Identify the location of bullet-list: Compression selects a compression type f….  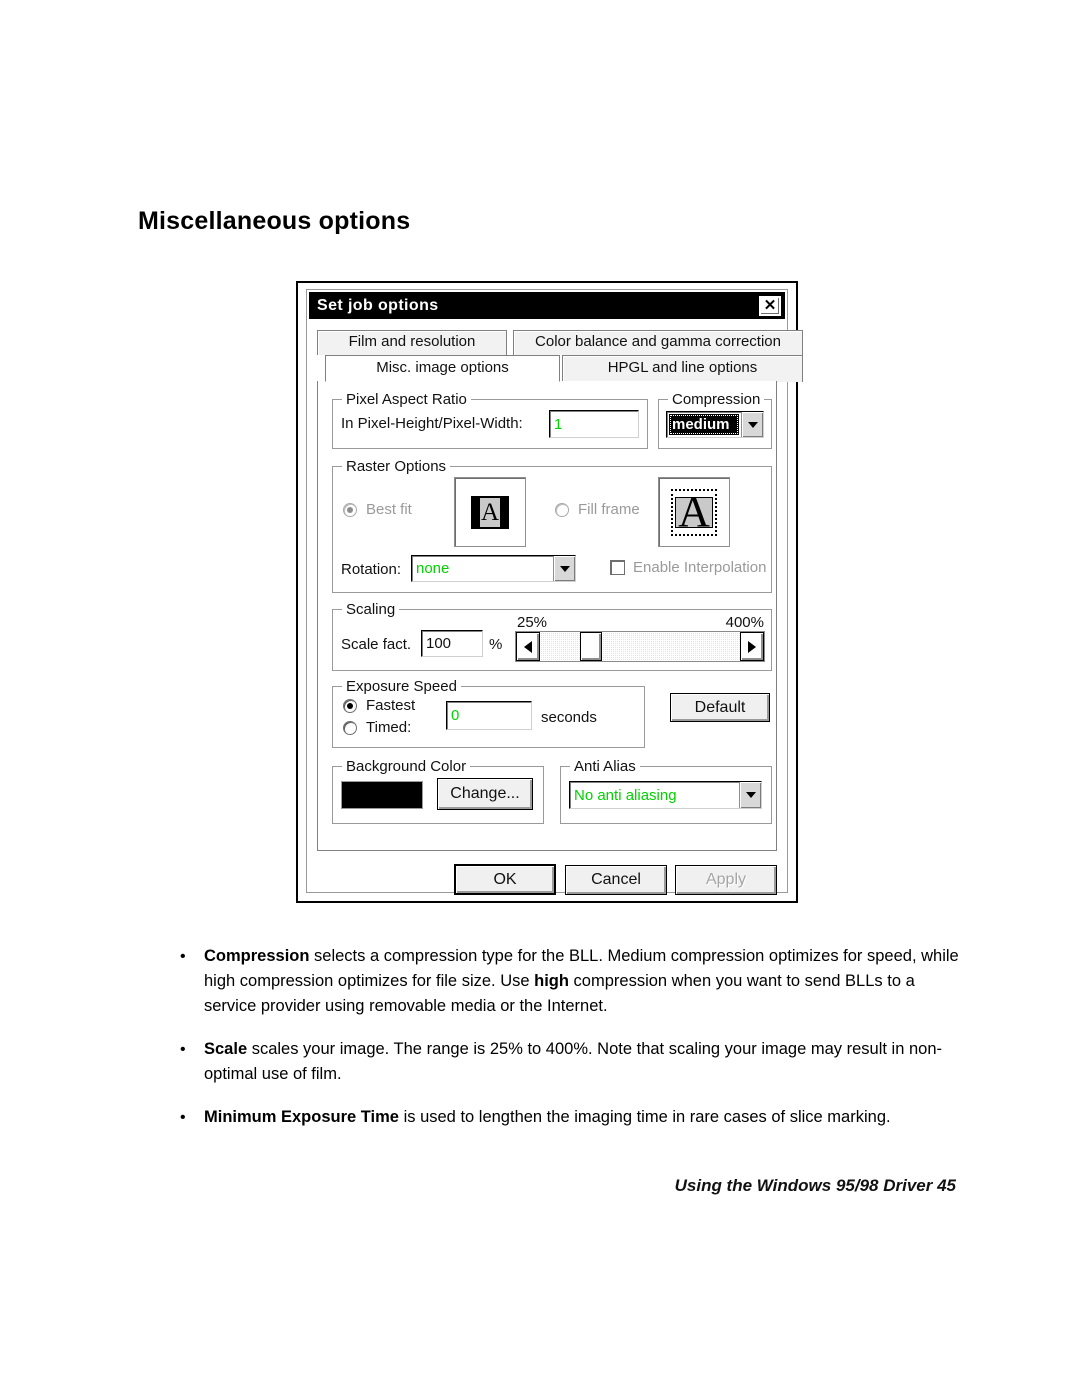
(571, 1046).